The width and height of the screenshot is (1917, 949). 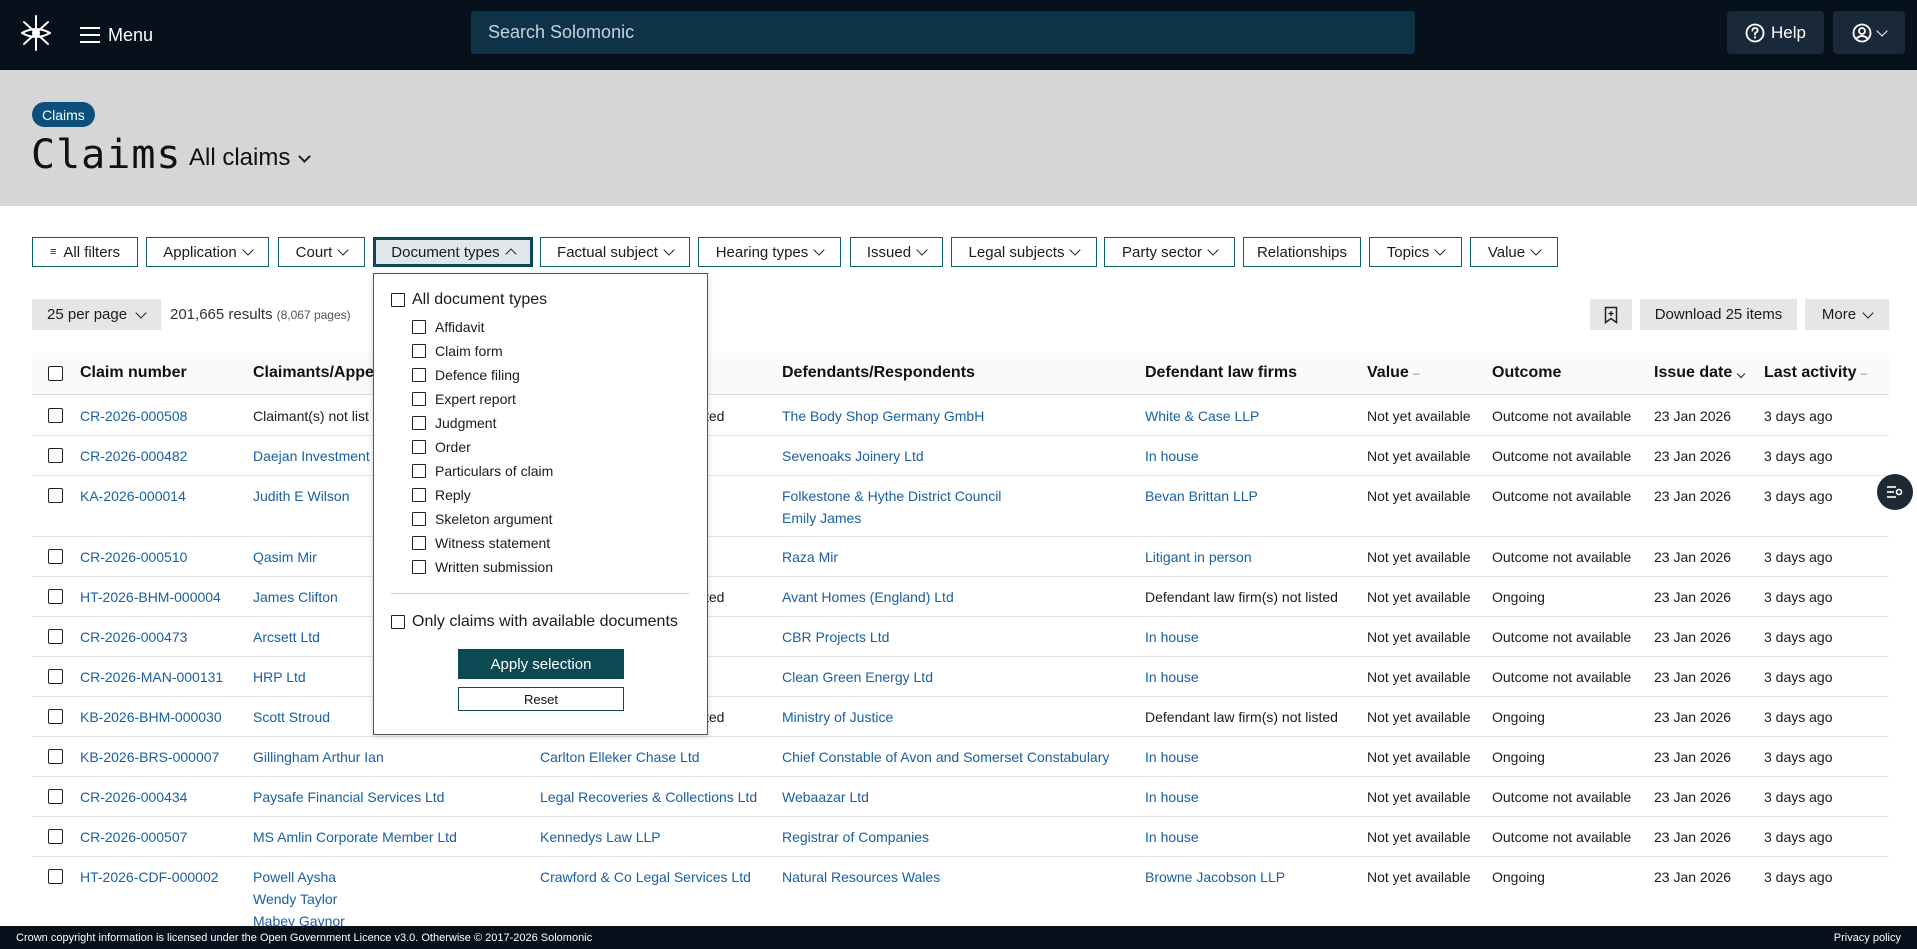 I want to click on filter-topics: Topics, so click(x=1415, y=252).